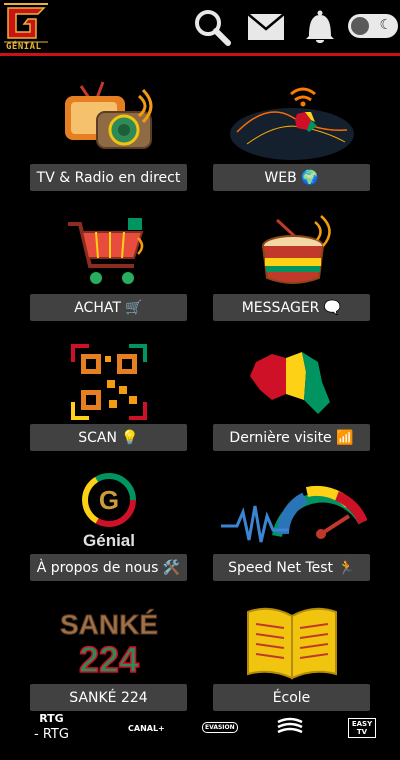  I want to click on tile-achat: ACHAT 🛒, so click(108, 258).